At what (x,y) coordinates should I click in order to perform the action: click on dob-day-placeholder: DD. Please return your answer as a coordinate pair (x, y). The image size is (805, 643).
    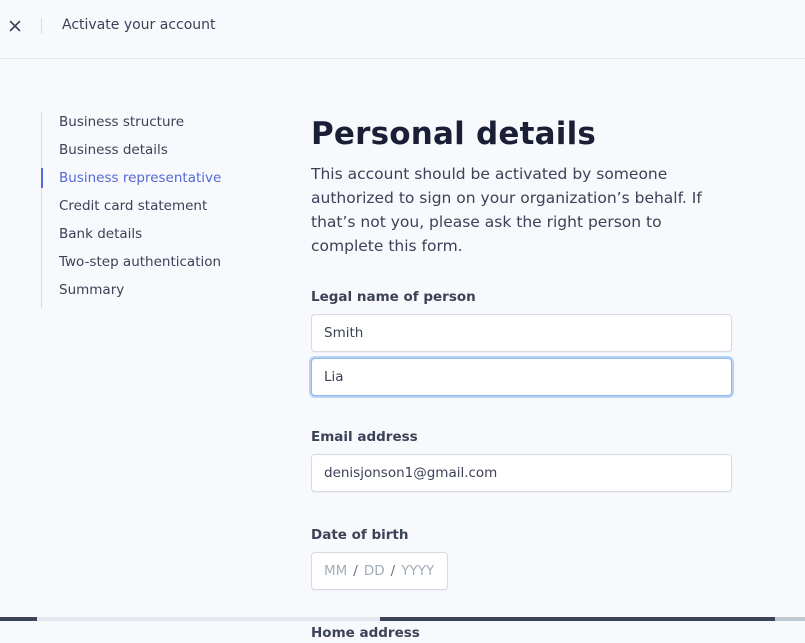
    Looking at the image, I should click on (374, 571).